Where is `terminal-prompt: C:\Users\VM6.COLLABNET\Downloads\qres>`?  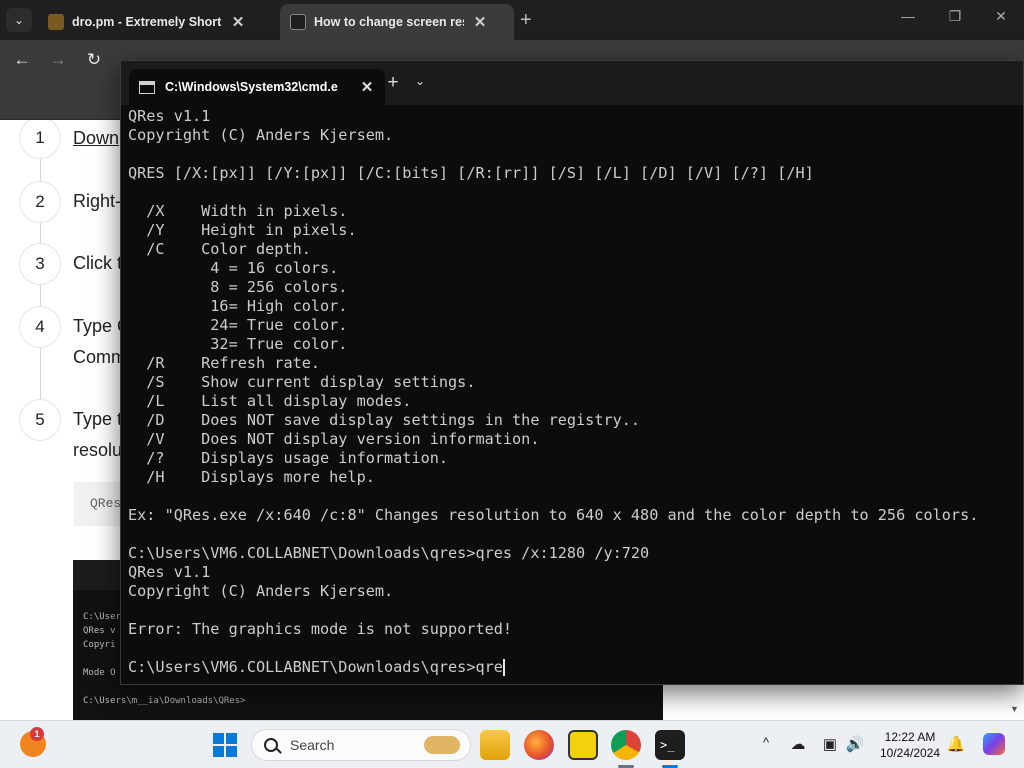 terminal-prompt: C:\Users\VM6.COLLABNET\Downloads\qres> is located at coordinates (302, 667).